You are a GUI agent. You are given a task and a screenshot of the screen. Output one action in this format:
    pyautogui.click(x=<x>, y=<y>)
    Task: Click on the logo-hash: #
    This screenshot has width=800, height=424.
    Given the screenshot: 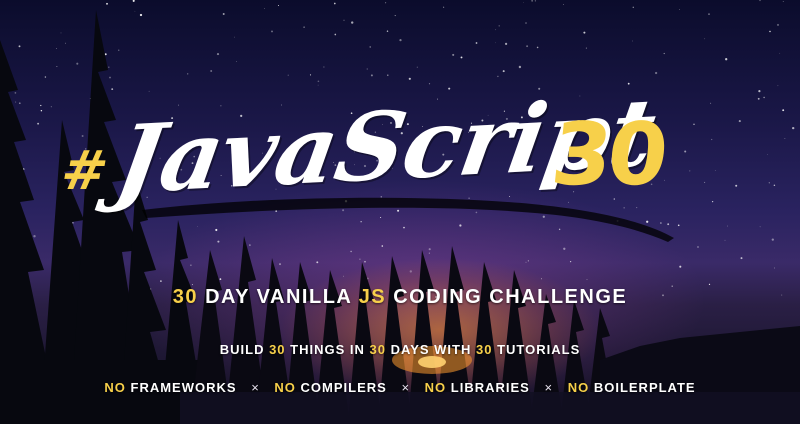 What is the action you would take?
    pyautogui.click(x=84, y=170)
    